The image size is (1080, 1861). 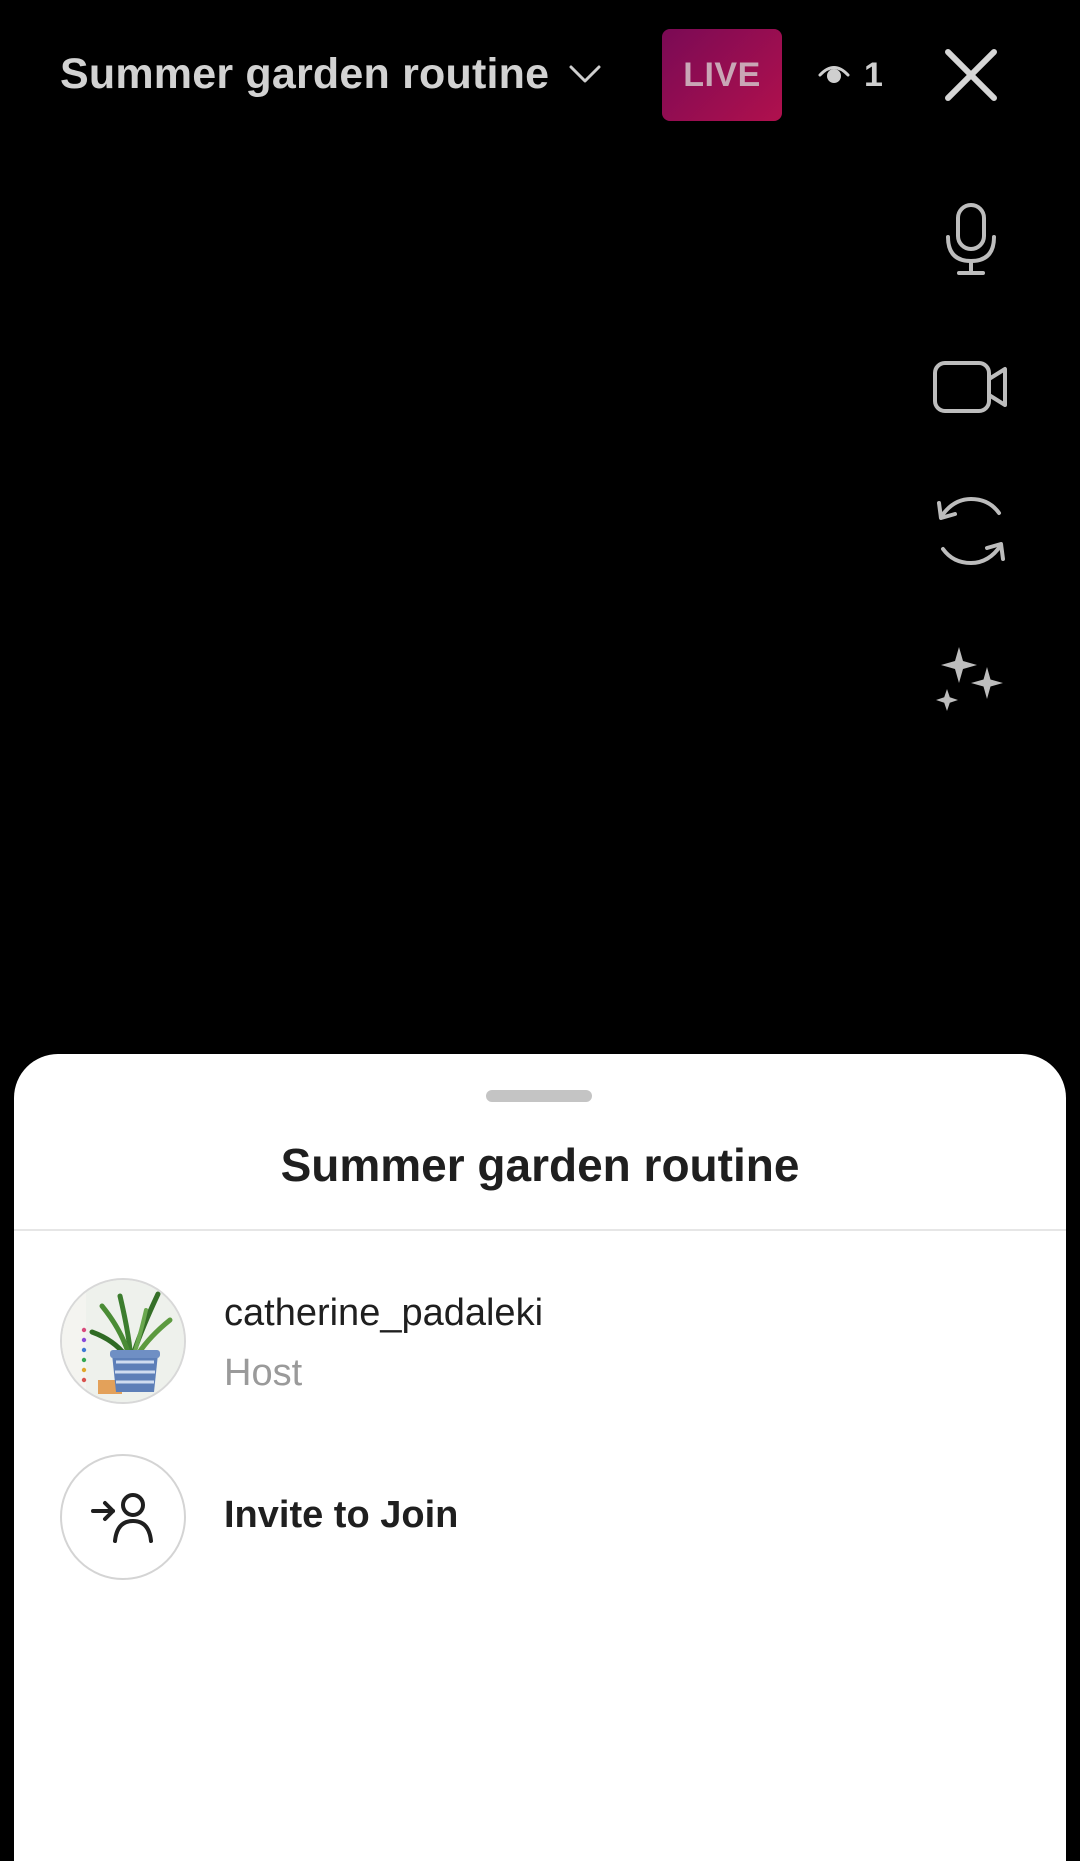 What do you see at coordinates (263, 1373) in the screenshot?
I see `participant-role: Host` at bounding box center [263, 1373].